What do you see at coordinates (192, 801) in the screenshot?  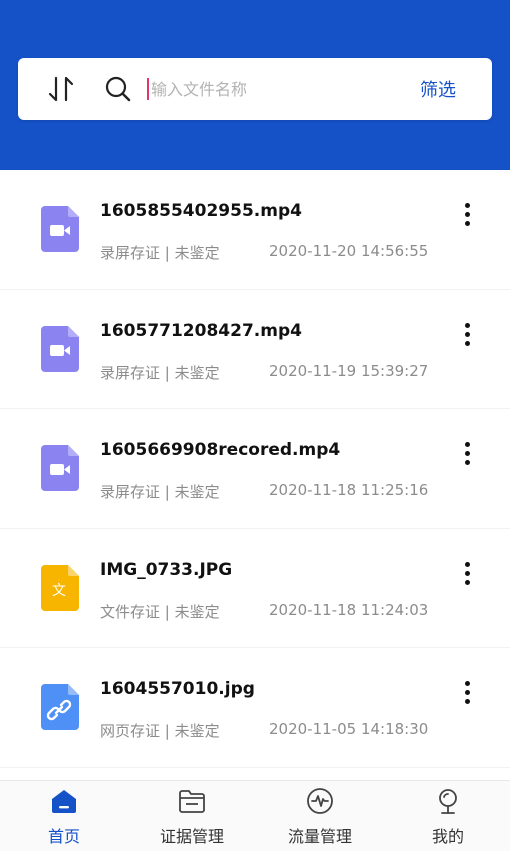 I see `folder-icon` at bounding box center [192, 801].